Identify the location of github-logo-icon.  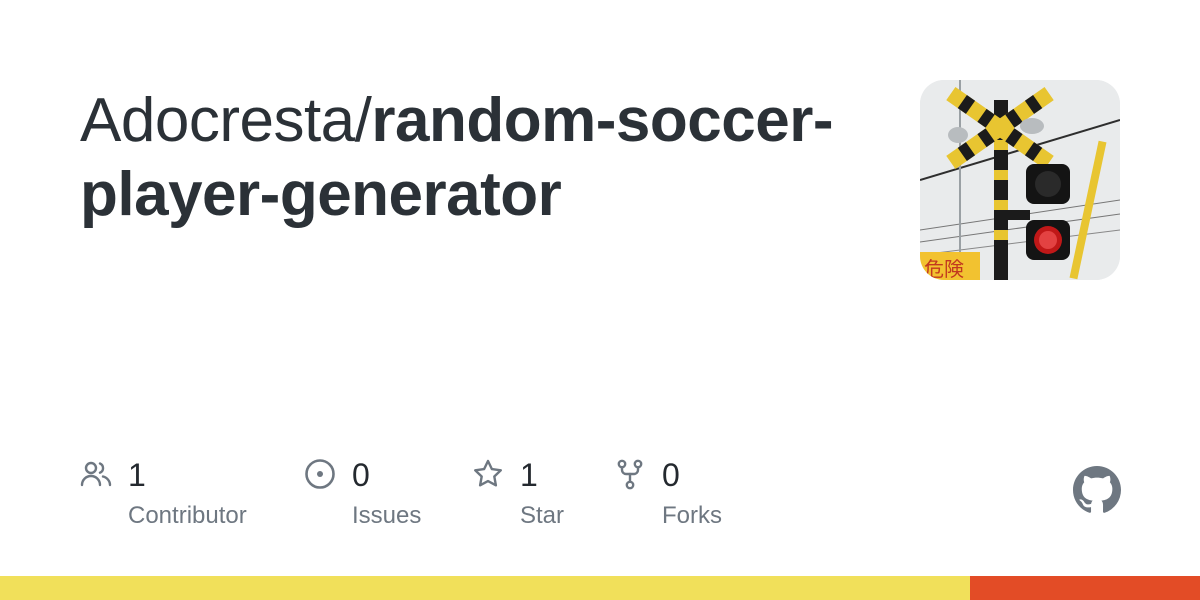
(1097, 490).